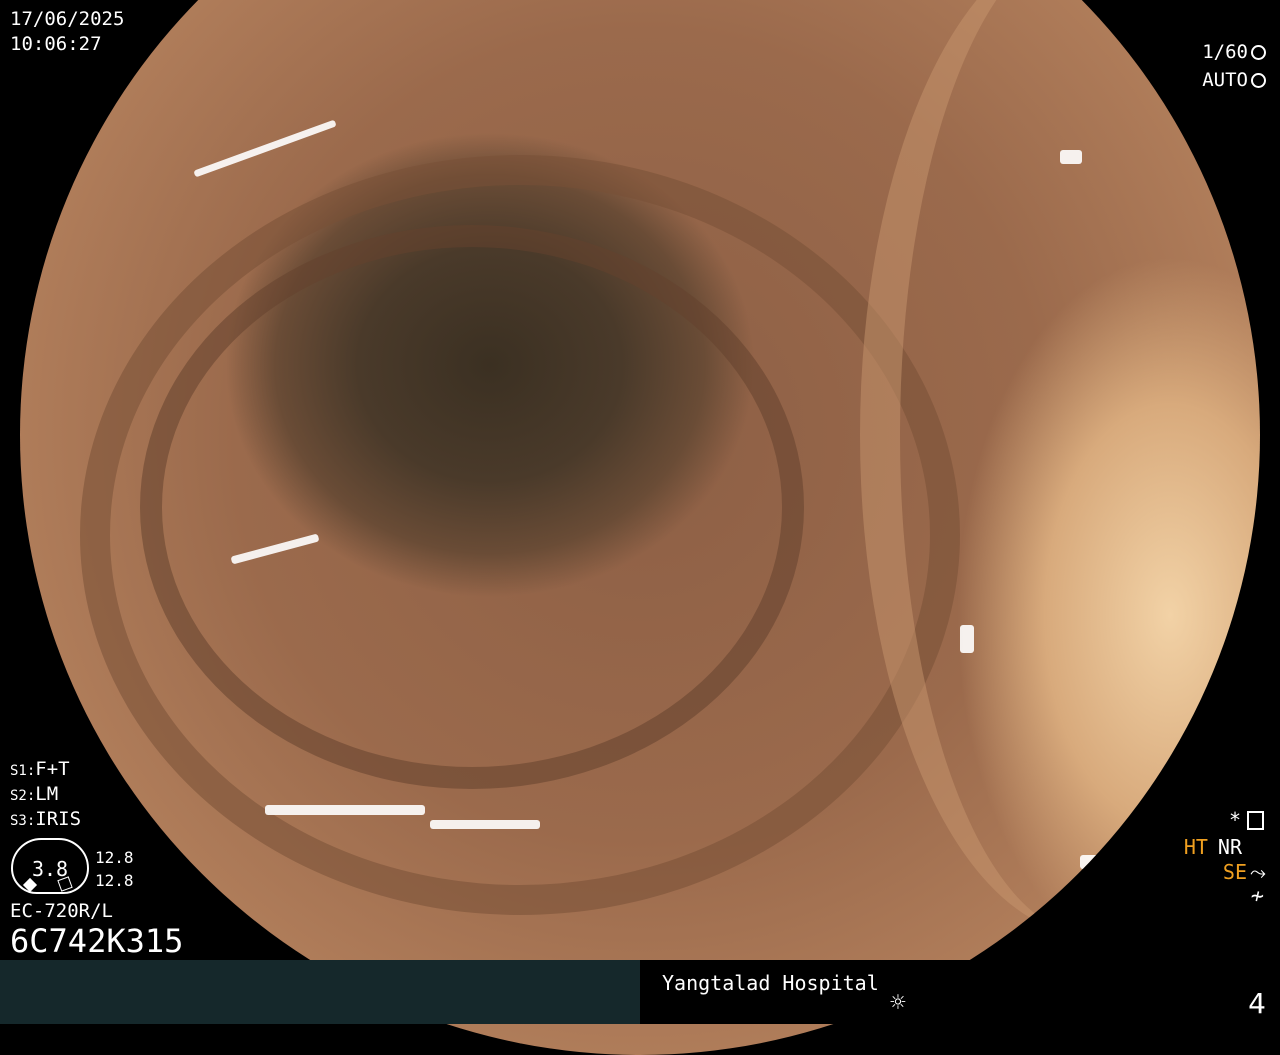 This screenshot has height=1055, width=1280. I want to click on status-ht-nr: HT NR, so click(1213, 847).